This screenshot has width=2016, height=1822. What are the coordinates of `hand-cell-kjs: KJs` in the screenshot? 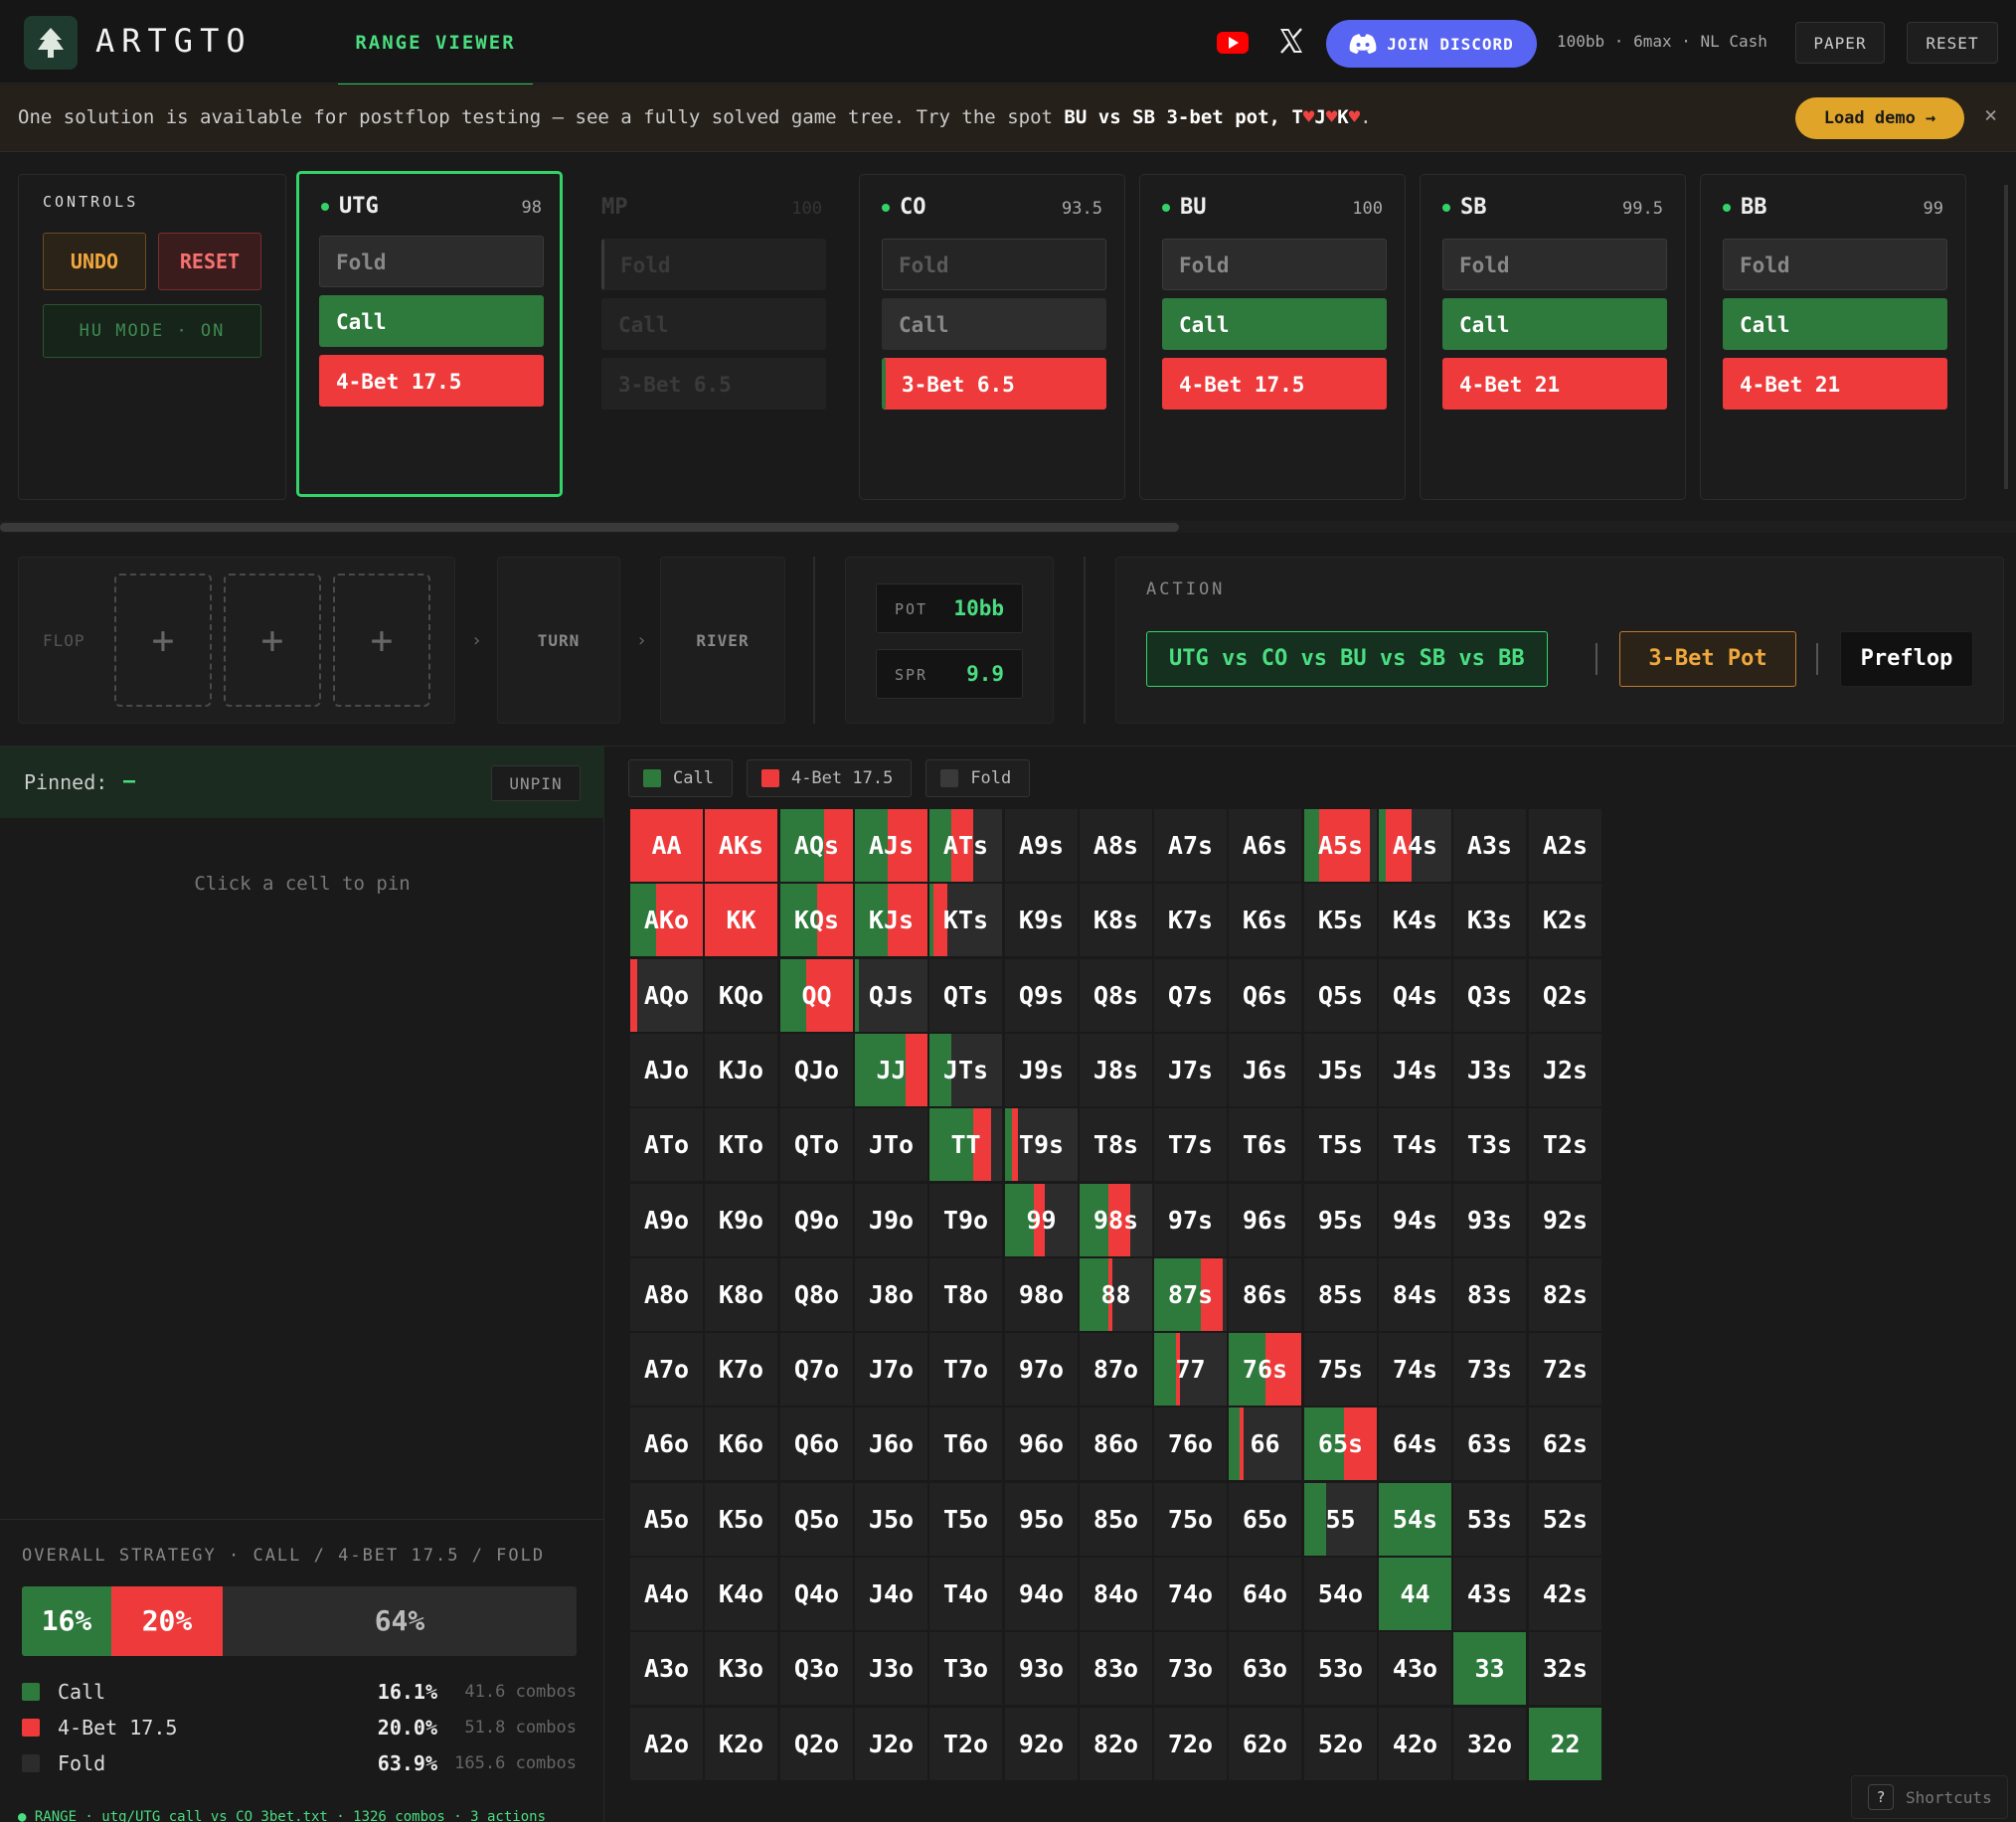 It's located at (891, 920).